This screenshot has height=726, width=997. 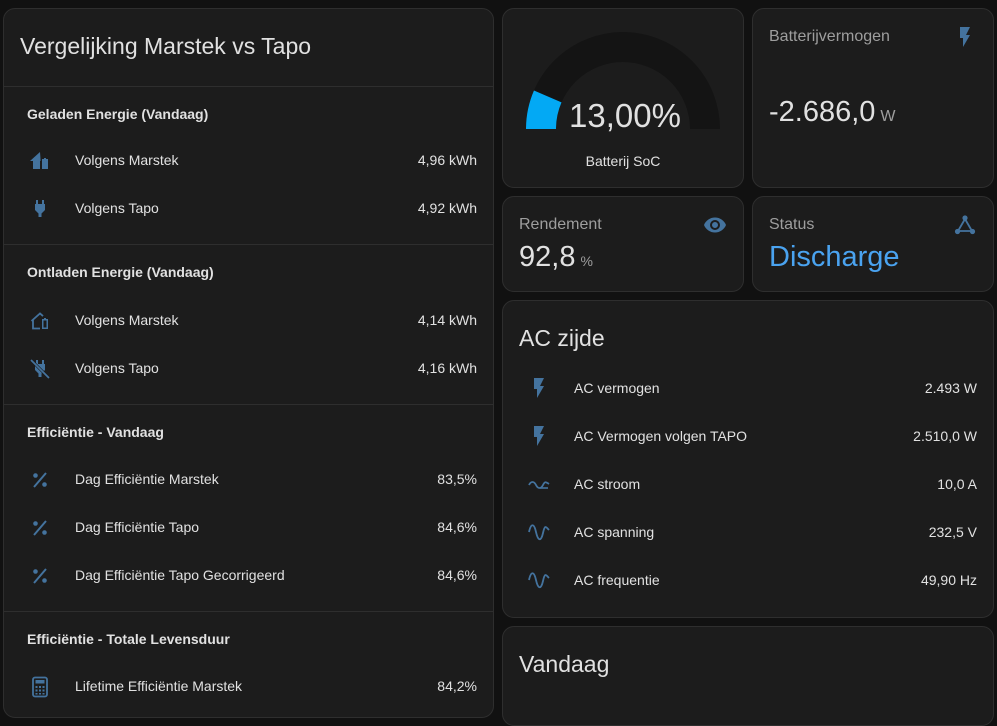 I want to click on power-plug-icon, so click(x=40, y=209).